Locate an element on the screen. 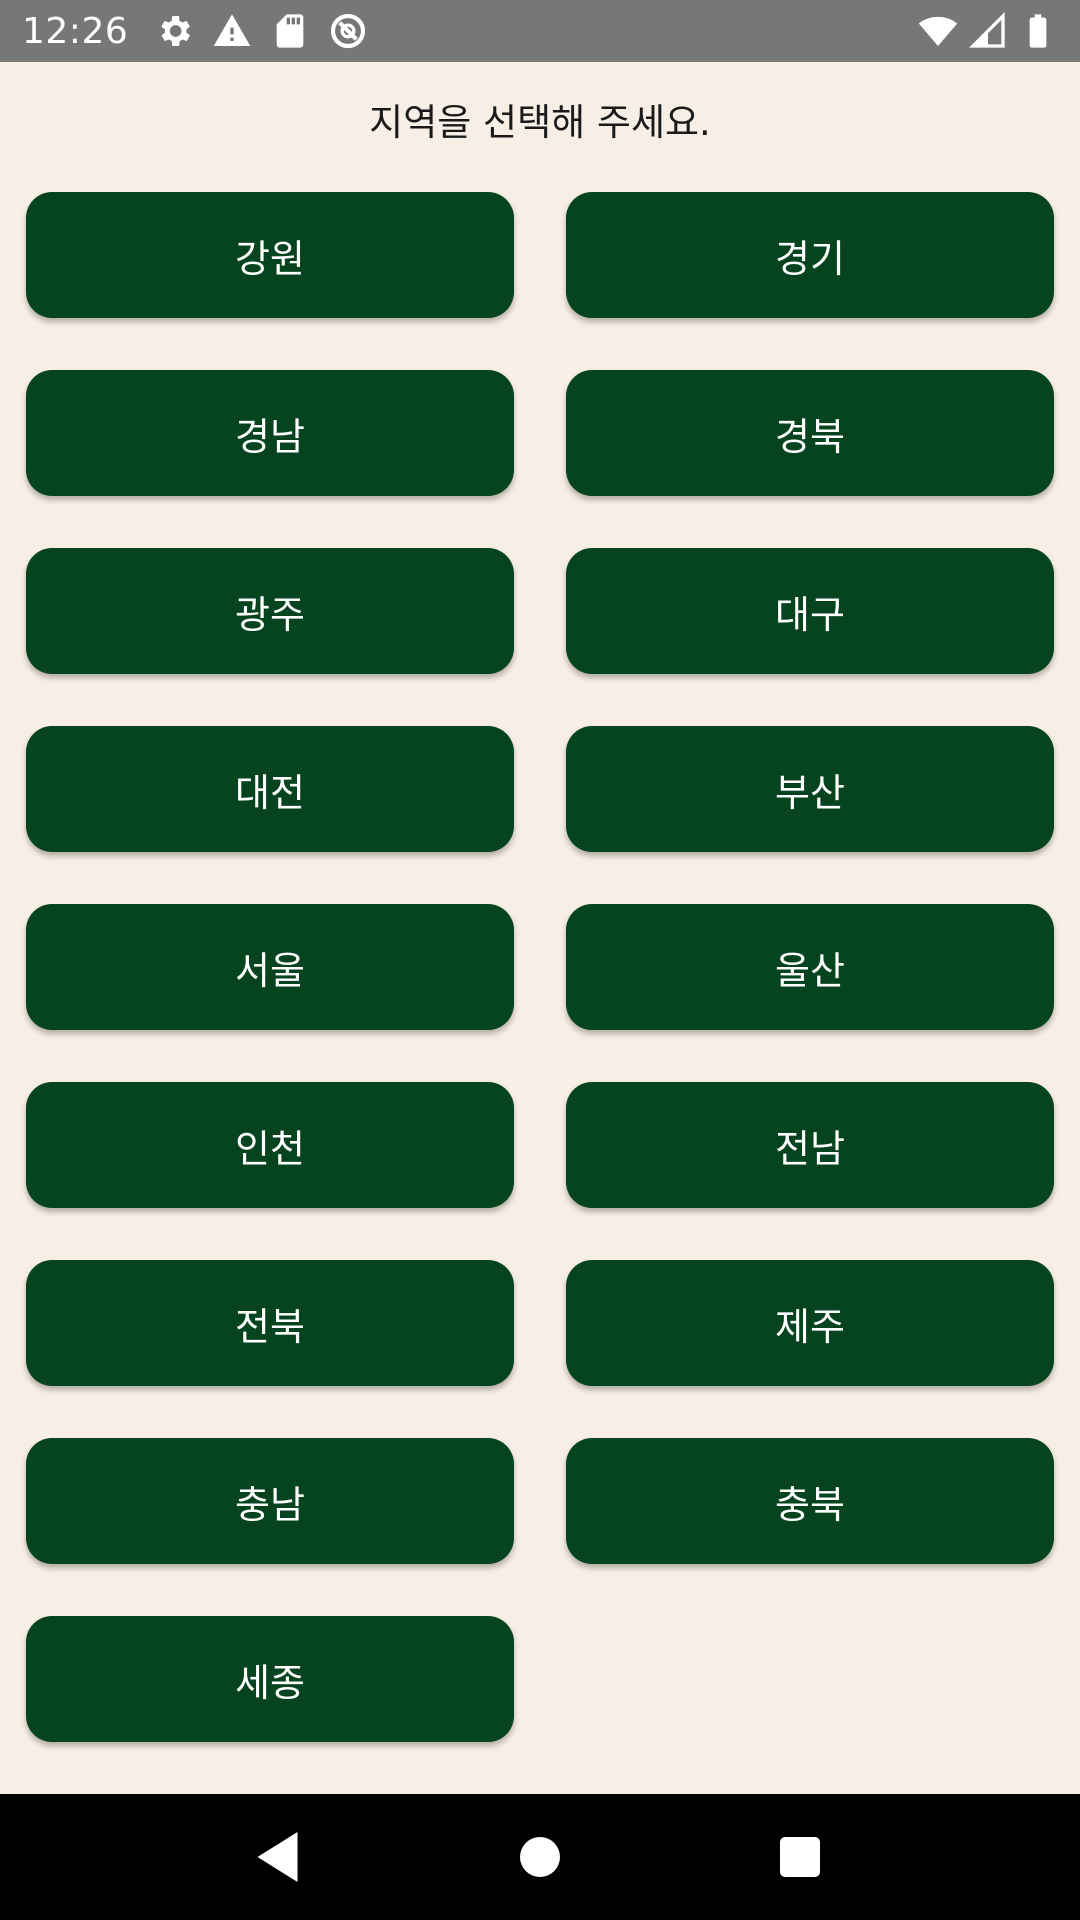 This screenshot has height=1920, width=1080. status-bar: 12:26 is located at coordinates (540, 31).